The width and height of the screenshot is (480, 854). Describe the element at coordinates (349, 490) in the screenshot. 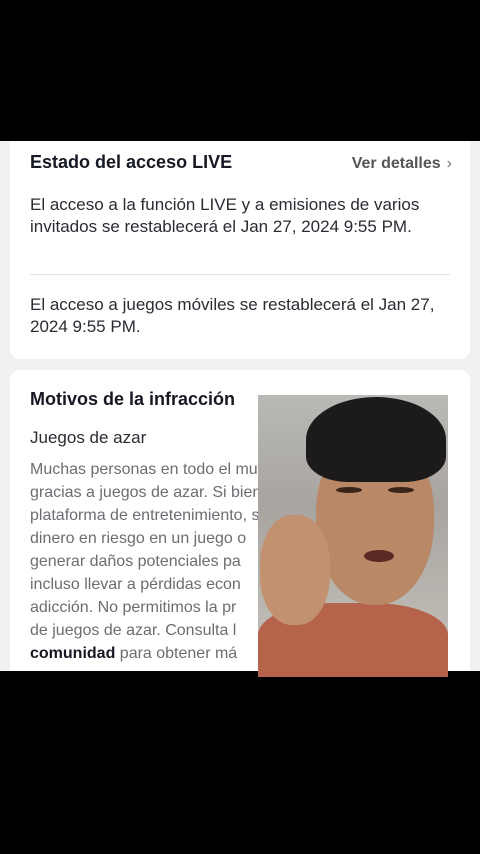

I see `left-eye` at that location.